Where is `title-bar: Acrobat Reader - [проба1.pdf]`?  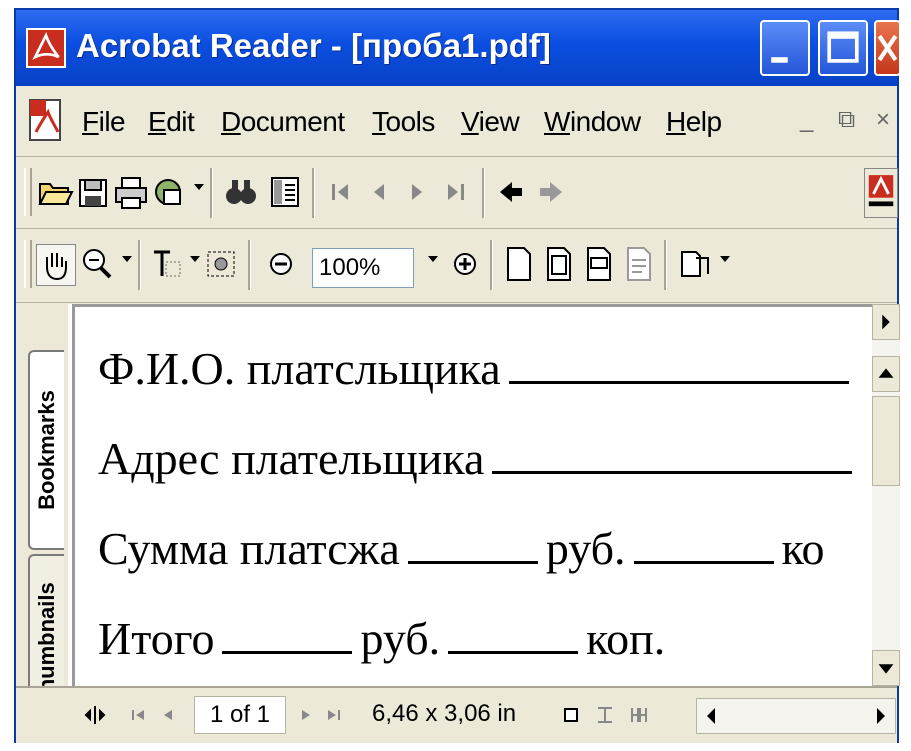 title-bar: Acrobat Reader - [проба1.pdf] is located at coordinates (458, 48).